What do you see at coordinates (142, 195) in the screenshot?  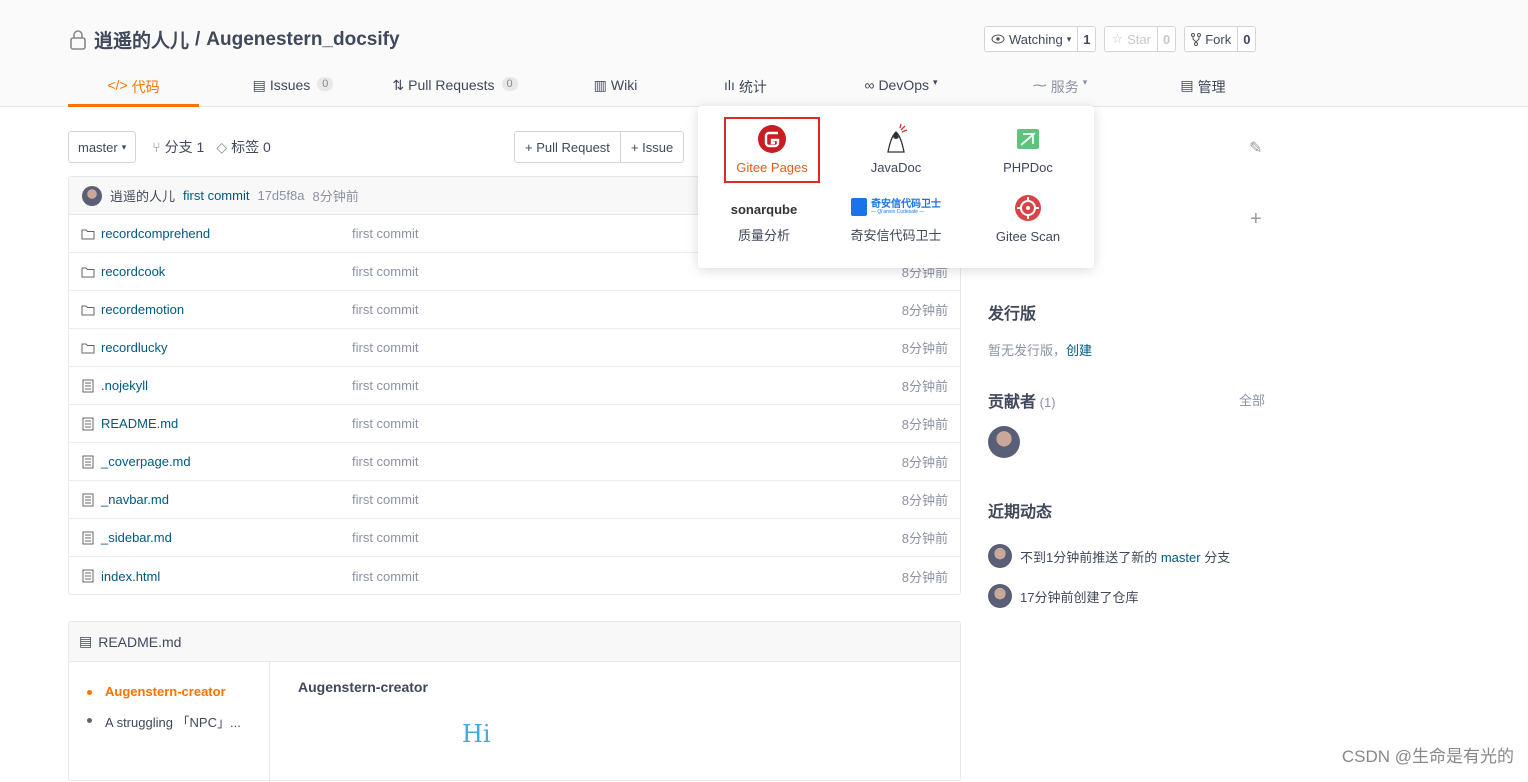 I see `commit-author: 逍遥的人儿` at bounding box center [142, 195].